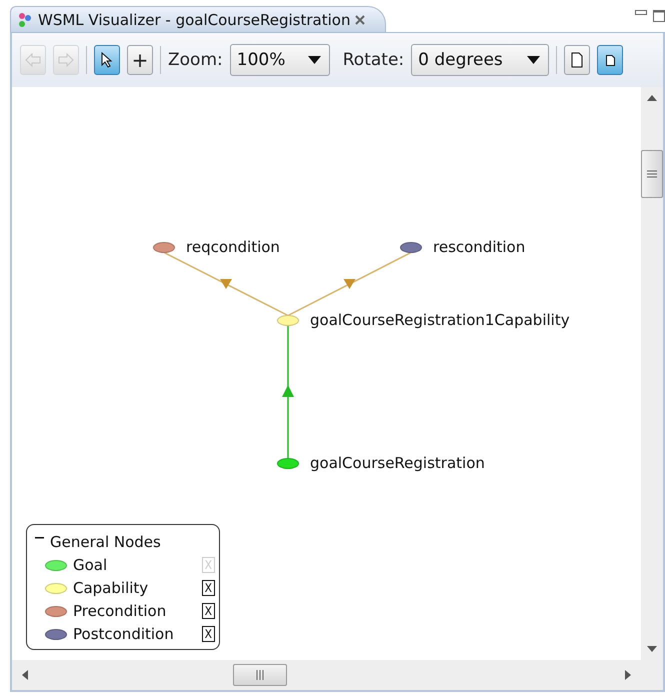  What do you see at coordinates (641, 13) in the screenshot?
I see `minimize-icon` at bounding box center [641, 13].